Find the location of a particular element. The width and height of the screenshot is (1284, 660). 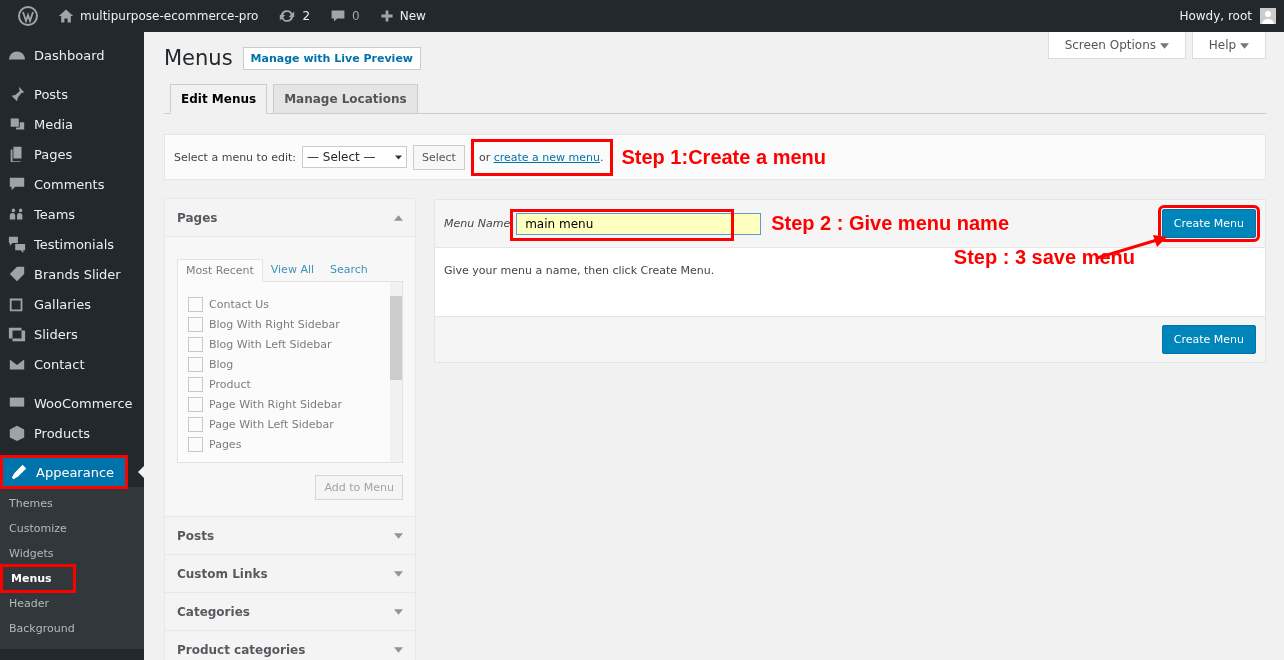

sidebar-item: Testimonials is located at coordinates (72, 244).